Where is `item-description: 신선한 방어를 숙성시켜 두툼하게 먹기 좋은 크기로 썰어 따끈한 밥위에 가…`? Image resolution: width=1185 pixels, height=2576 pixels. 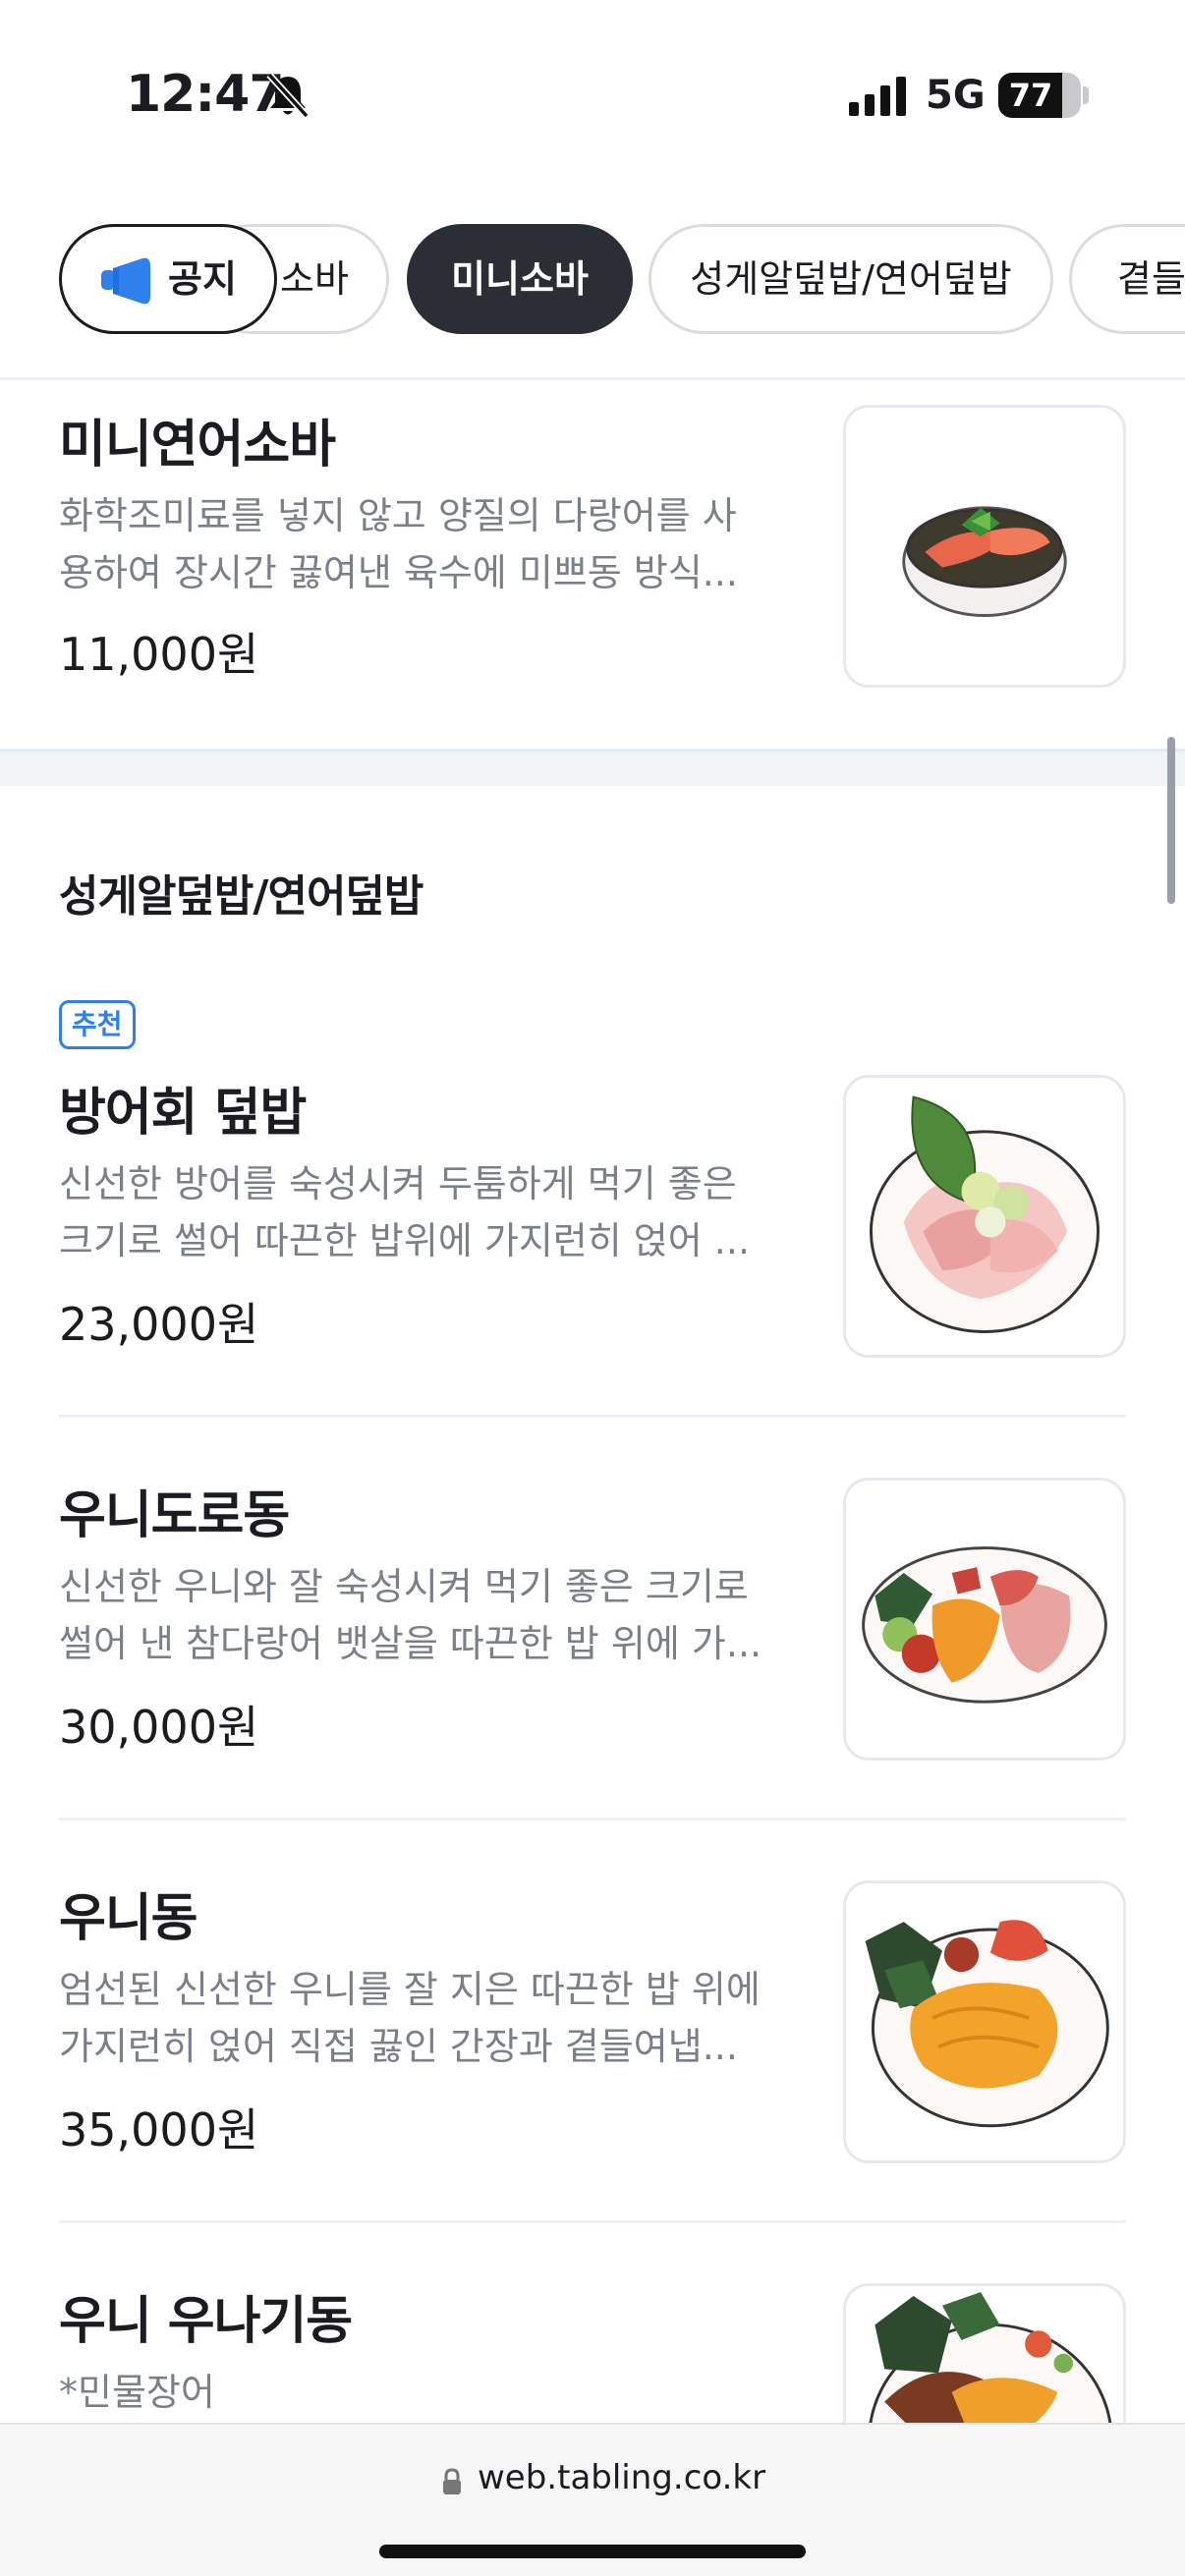 item-description: 신선한 방어를 숙성시켜 두툼하게 먹기 좋은 크기로 썰어 따끈한 밥위에 가… is located at coordinates (423, 1212).